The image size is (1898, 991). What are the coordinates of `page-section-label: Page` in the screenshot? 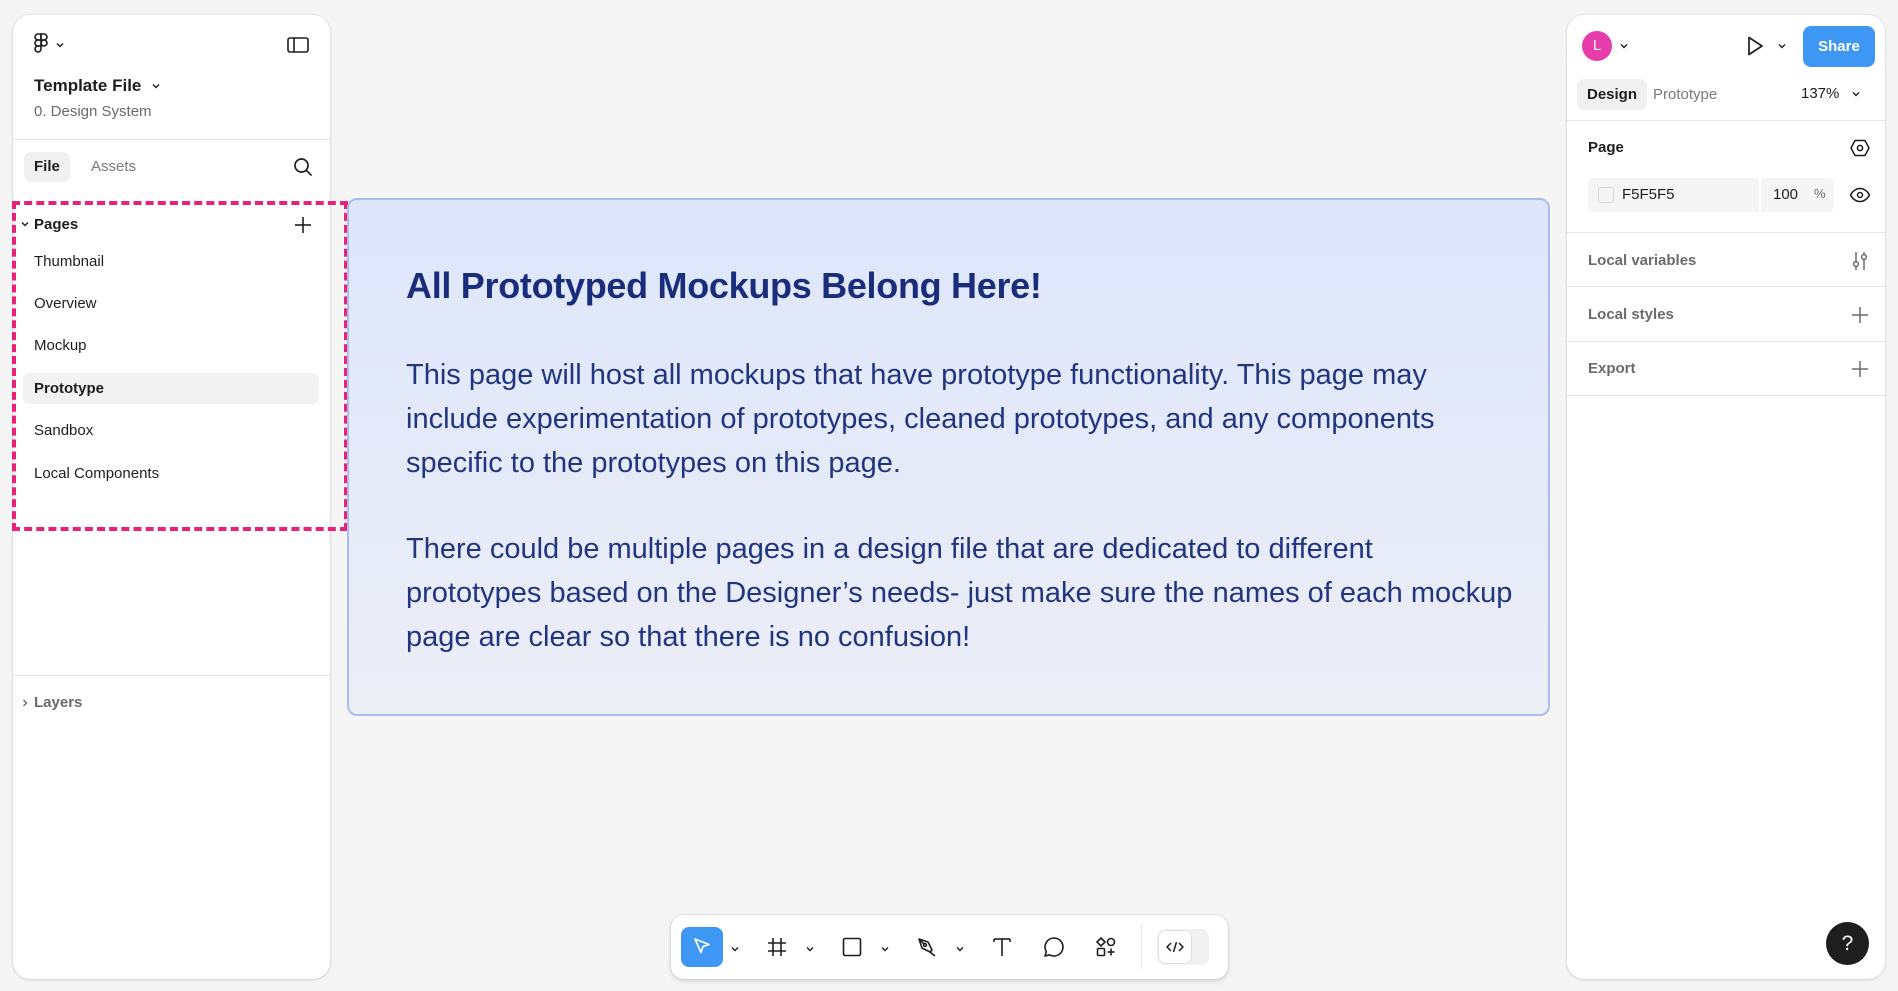 It's located at (1606, 147).